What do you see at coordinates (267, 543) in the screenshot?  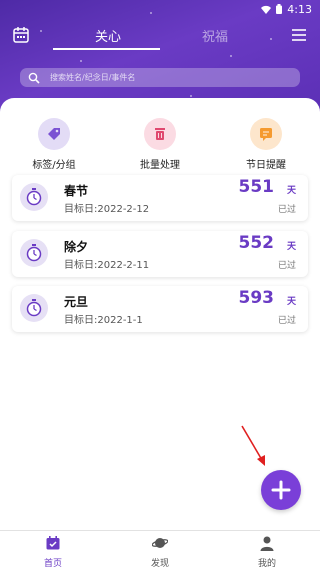 I see `user-icon` at bounding box center [267, 543].